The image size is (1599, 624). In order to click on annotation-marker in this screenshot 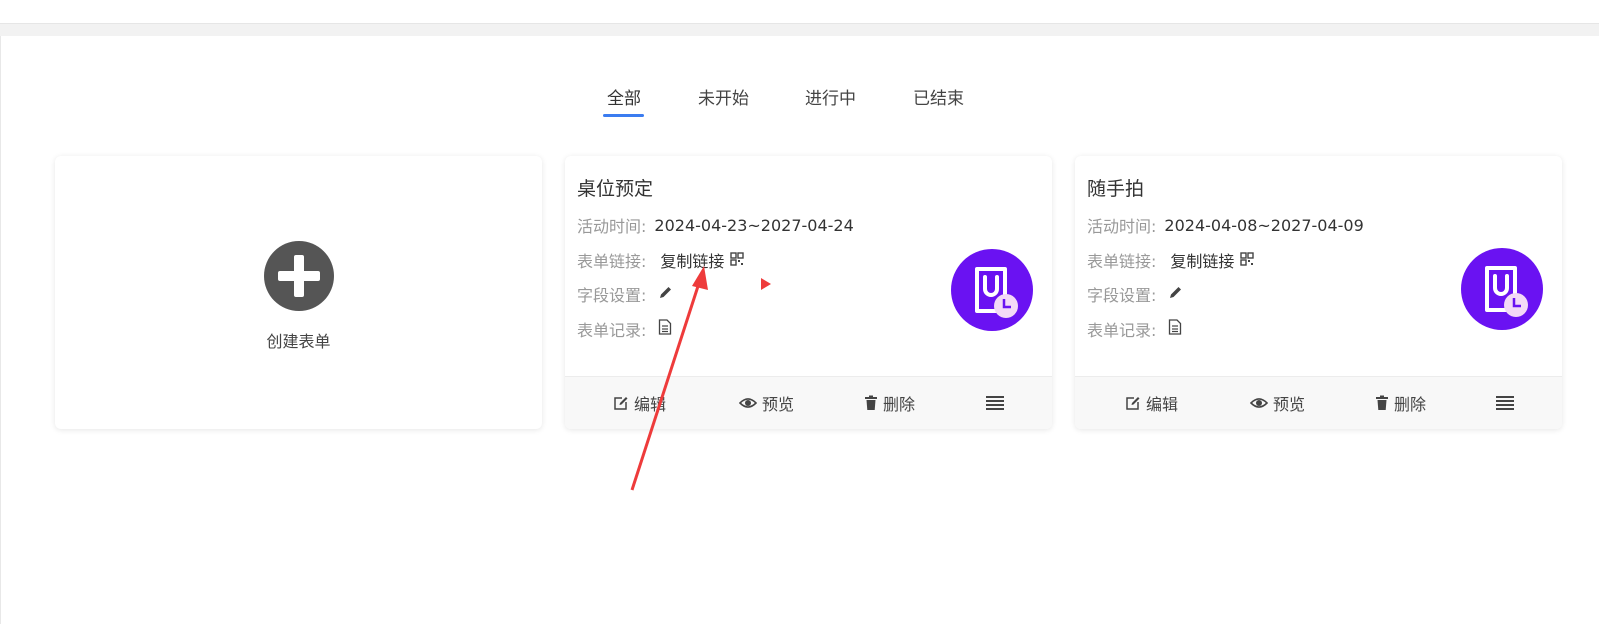, I will do `click(766, 284)`.